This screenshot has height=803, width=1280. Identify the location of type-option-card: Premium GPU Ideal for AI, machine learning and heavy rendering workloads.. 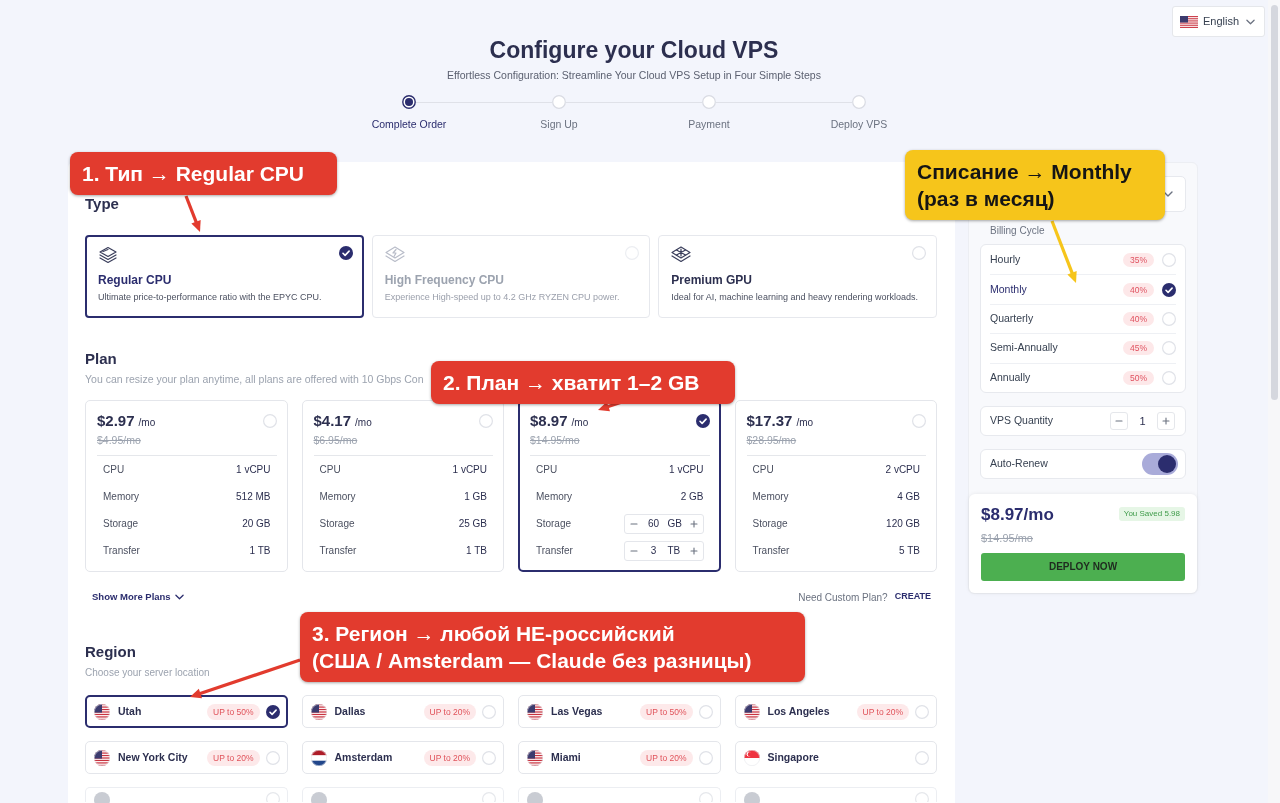
(797, 276).